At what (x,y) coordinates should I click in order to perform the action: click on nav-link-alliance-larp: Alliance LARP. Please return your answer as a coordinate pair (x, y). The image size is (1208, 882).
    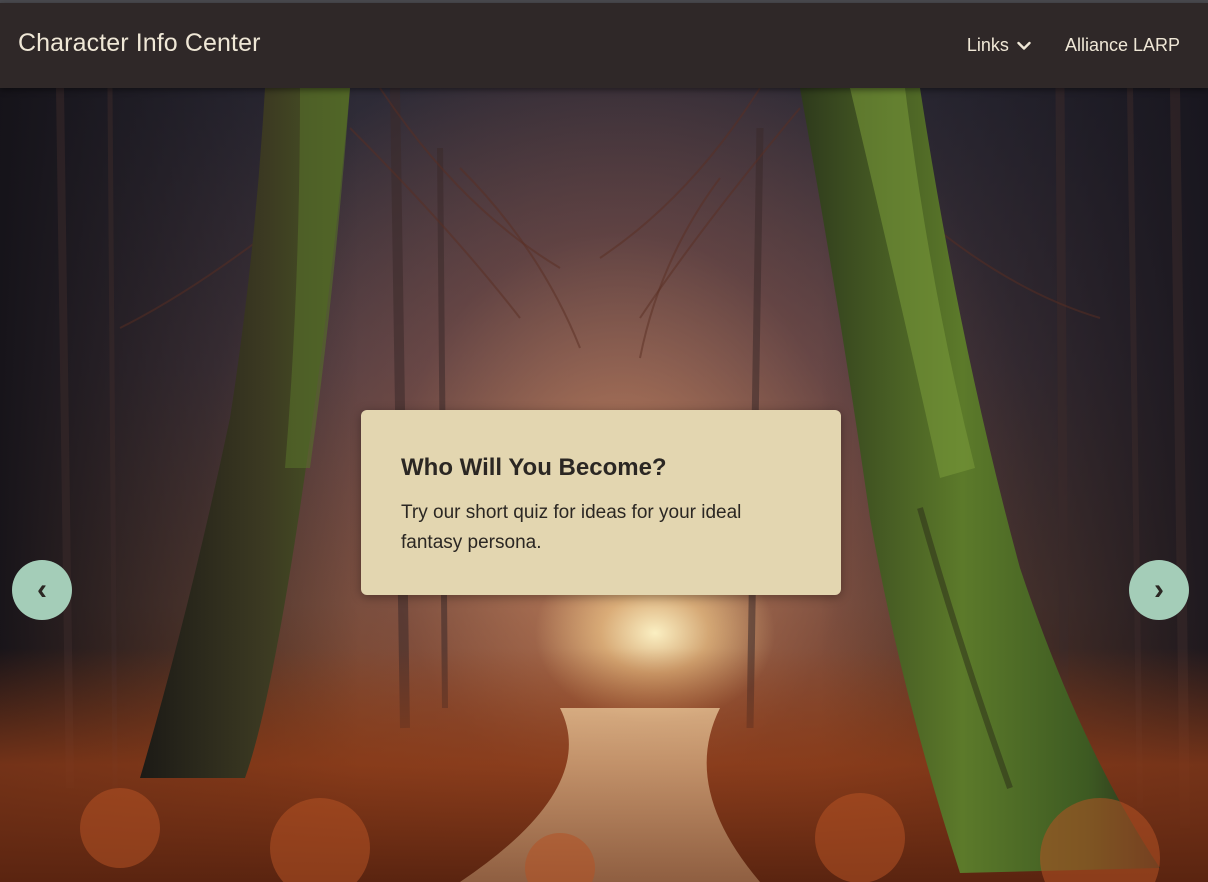
    Looking at the image, I should click on (1122, 45).